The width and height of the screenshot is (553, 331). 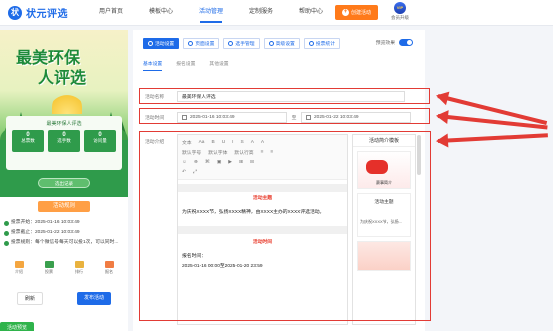 I want to click on tool-label: 选手管理, so click(x=245, y=44).